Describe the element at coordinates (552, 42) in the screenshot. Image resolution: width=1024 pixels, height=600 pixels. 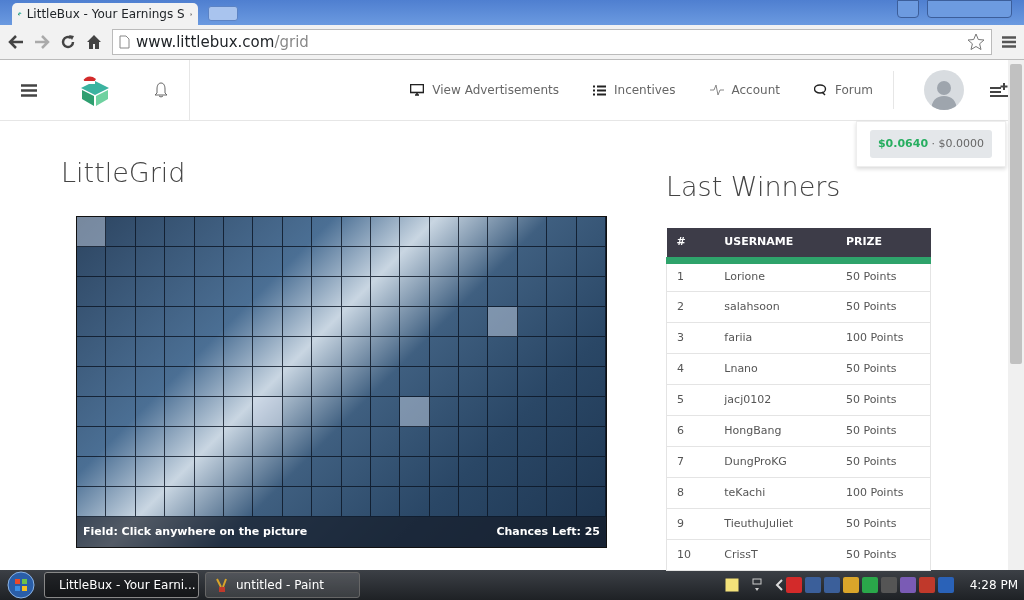
I see `address-bar: www.littlebux.com/grid` at that location.